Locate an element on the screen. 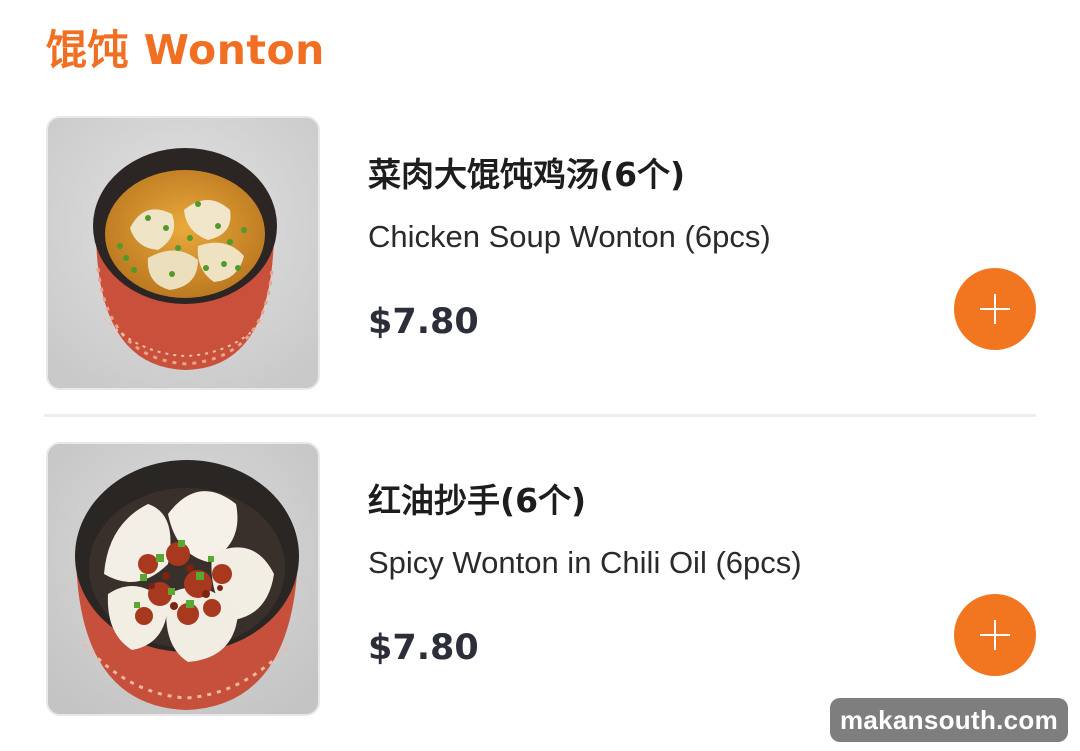  spicy-wonton-chili-oil-photo is located at coordinates (183, 579).